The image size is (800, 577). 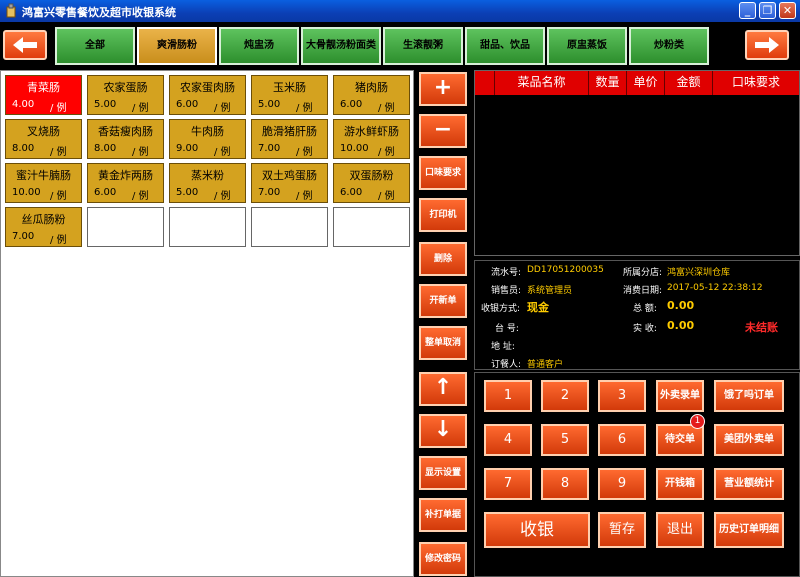 What do you see at coordinates (443, 173) in the screenshot?
I see `taste-request-button: 口味要求` at bounding box center [443, 173].